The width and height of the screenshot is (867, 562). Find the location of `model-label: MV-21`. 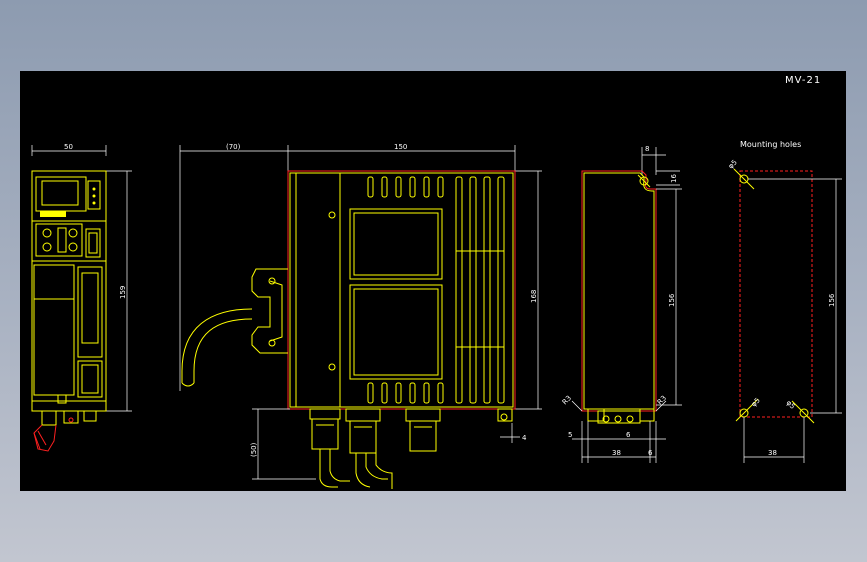

model-label: MV-21 is located at coordinates (803, 80).